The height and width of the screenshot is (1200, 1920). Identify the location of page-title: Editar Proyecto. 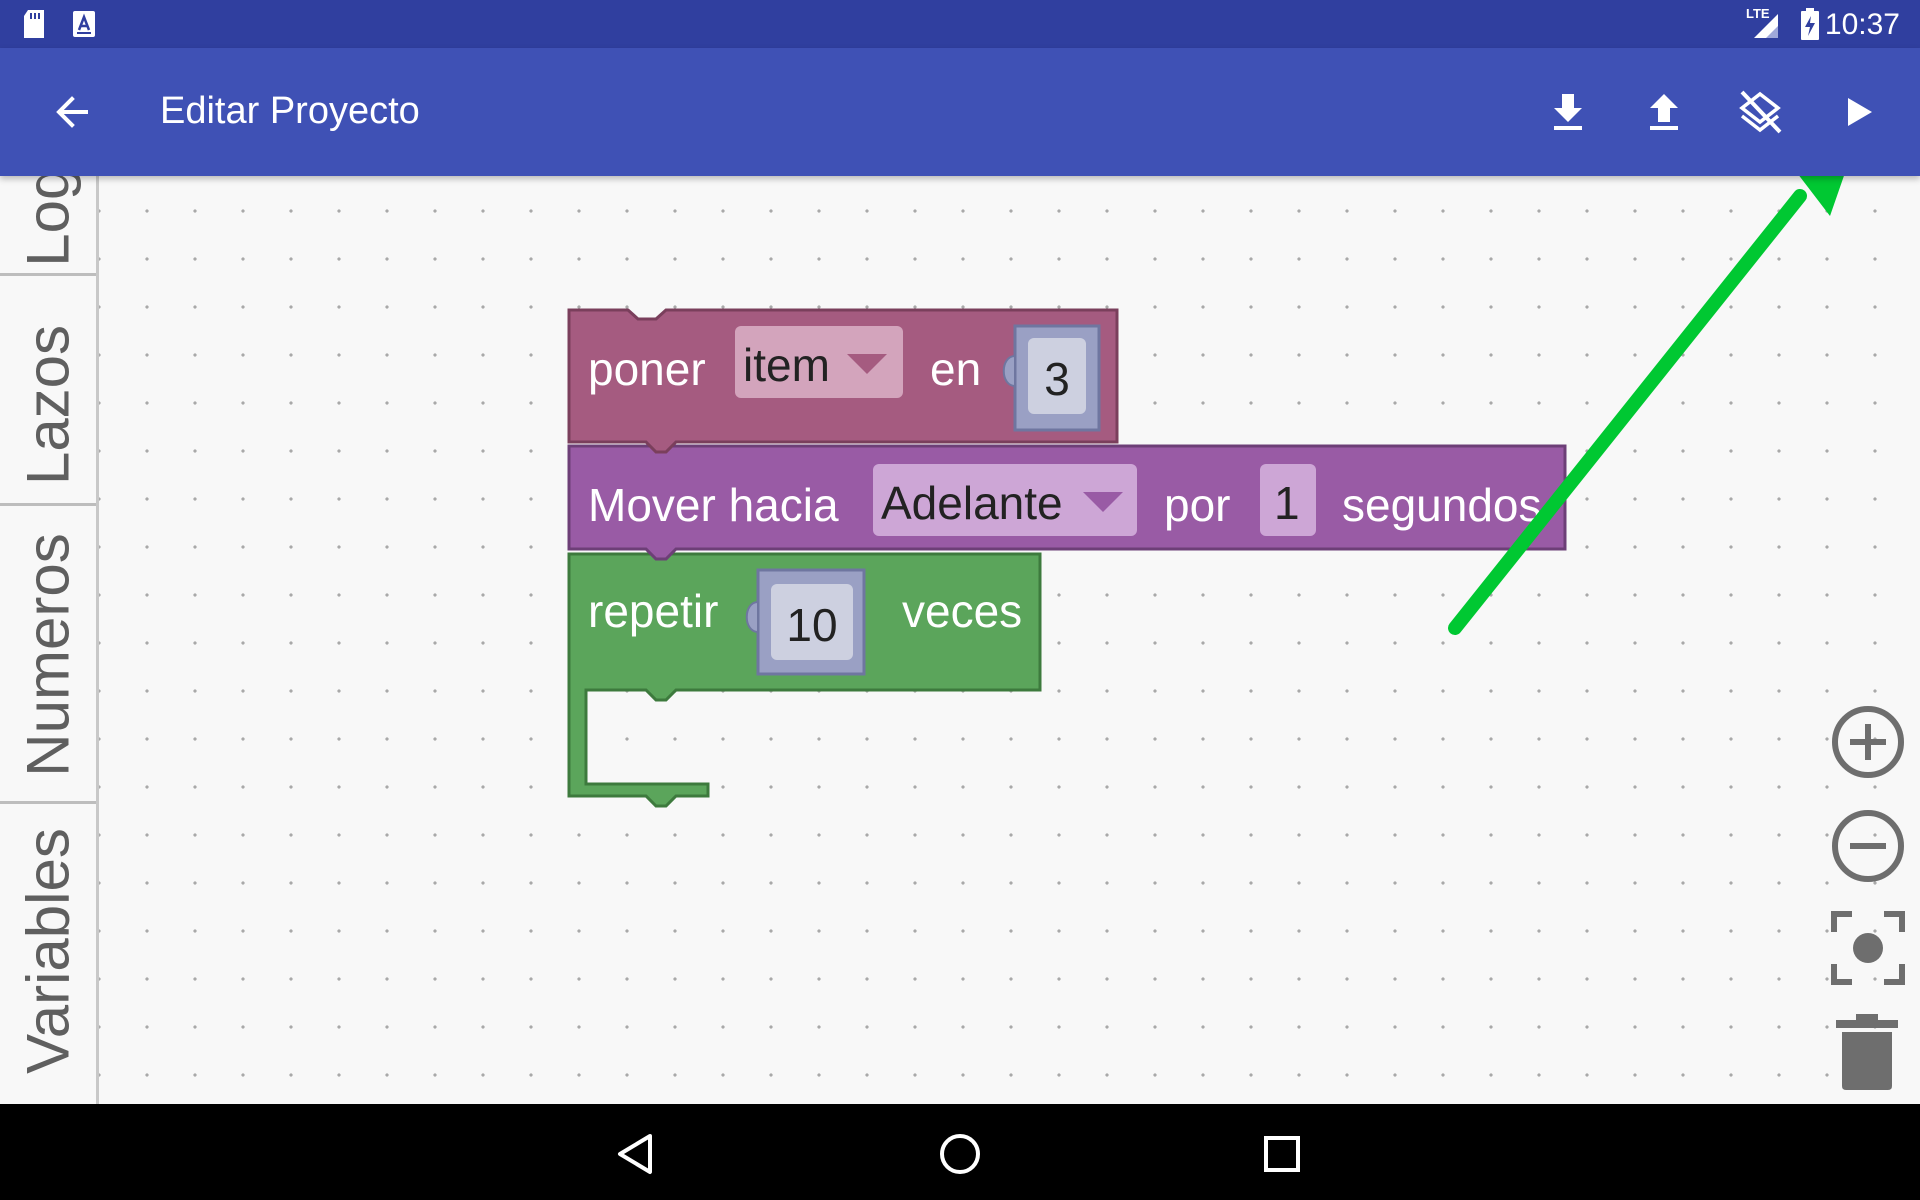
(290, 111).